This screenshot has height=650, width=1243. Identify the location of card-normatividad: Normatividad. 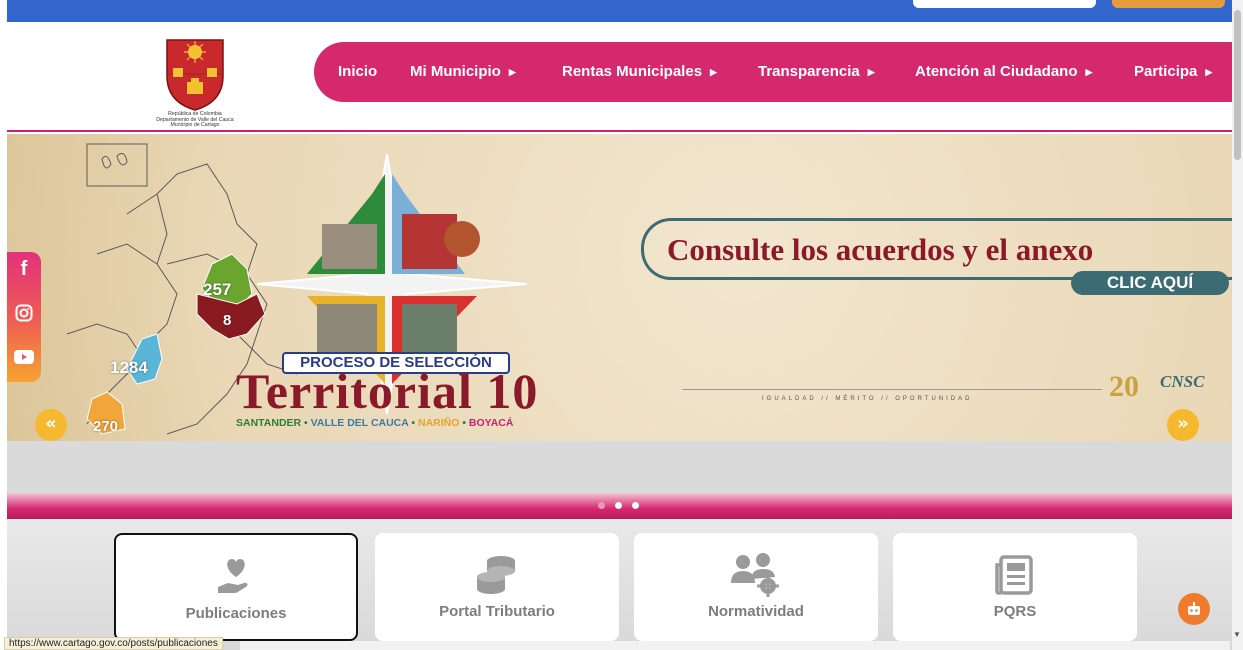
(756, 587).